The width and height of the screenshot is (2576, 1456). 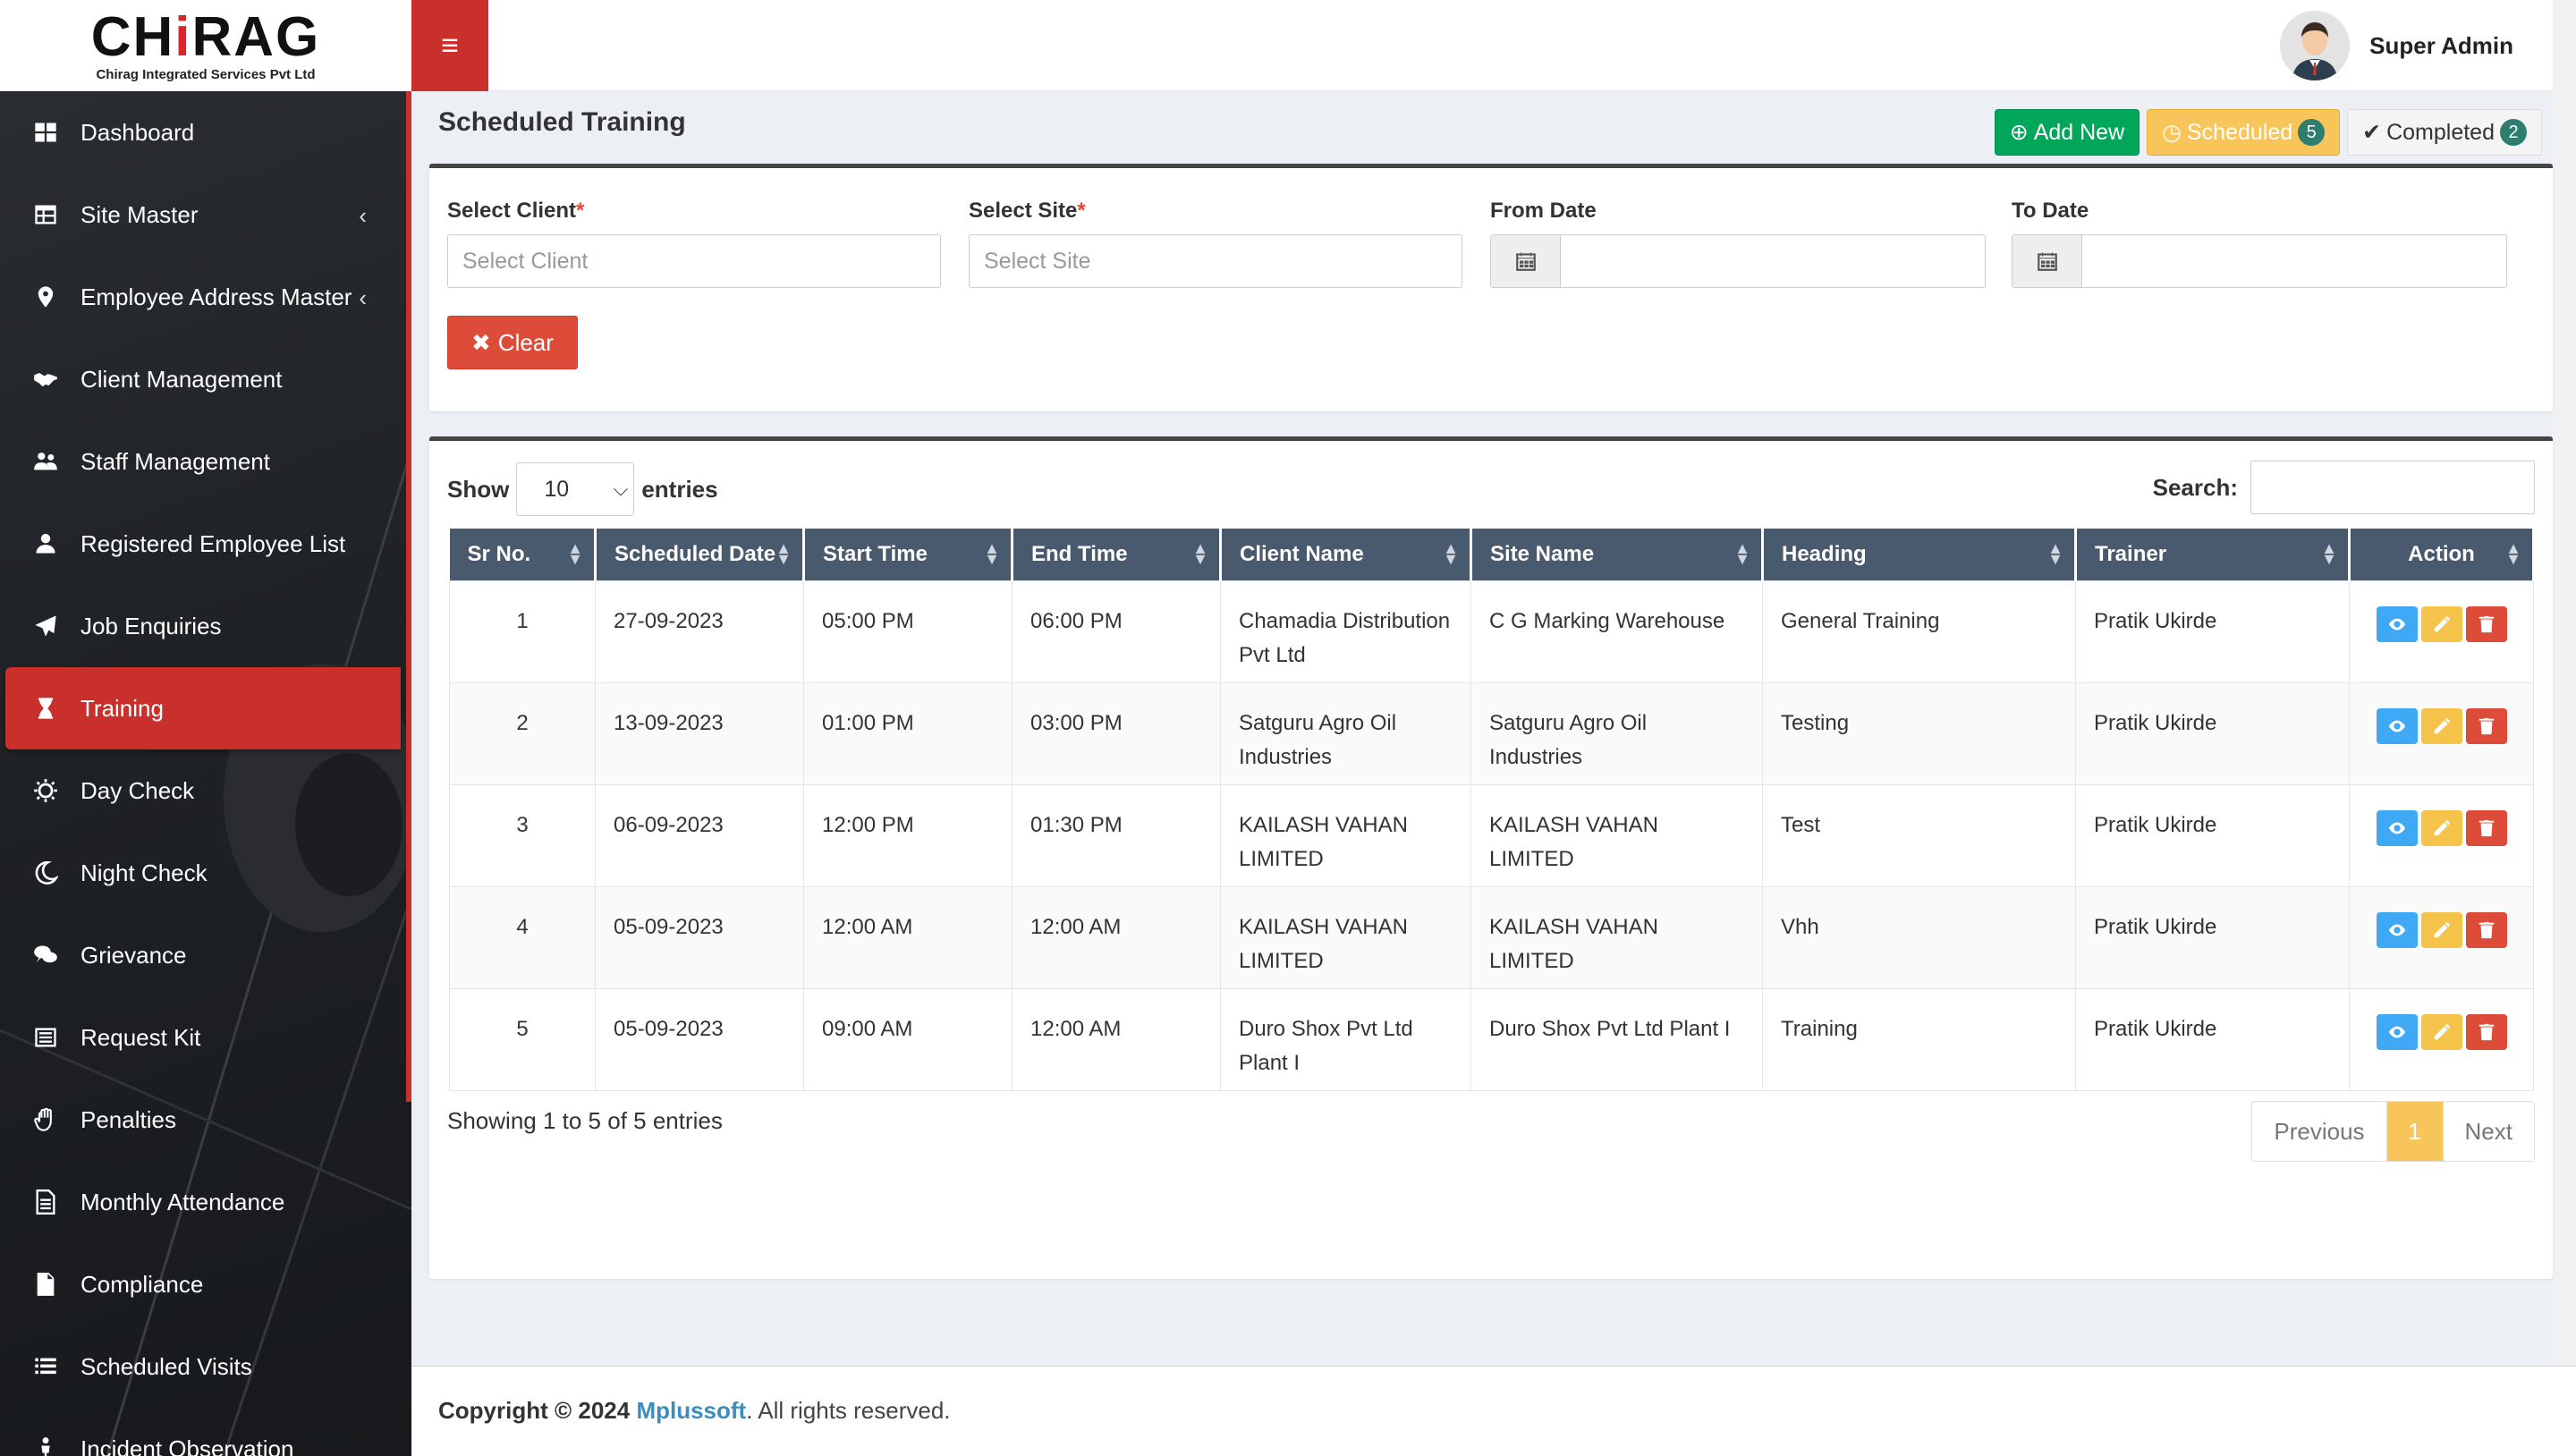 I want to click on completed-button: ✔ Completed 2, so click(x=2444, y=132).